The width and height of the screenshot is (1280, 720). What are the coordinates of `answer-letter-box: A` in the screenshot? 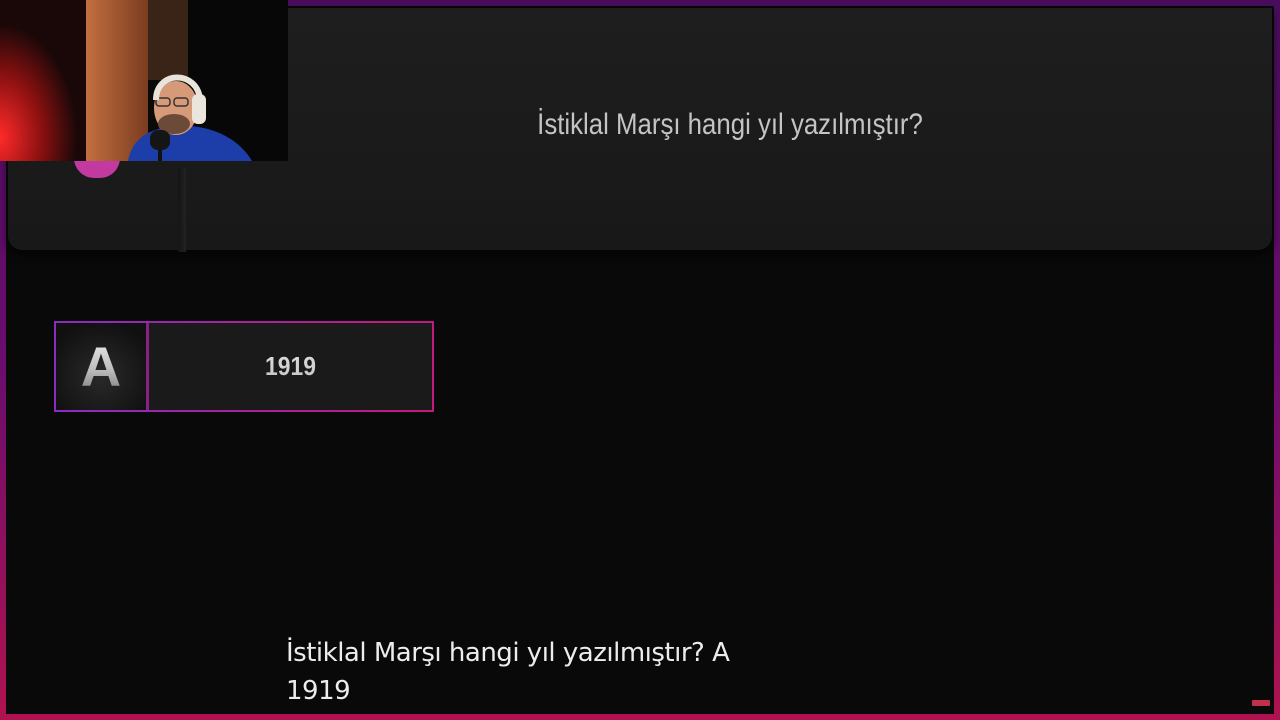 It's located at (102, 366).